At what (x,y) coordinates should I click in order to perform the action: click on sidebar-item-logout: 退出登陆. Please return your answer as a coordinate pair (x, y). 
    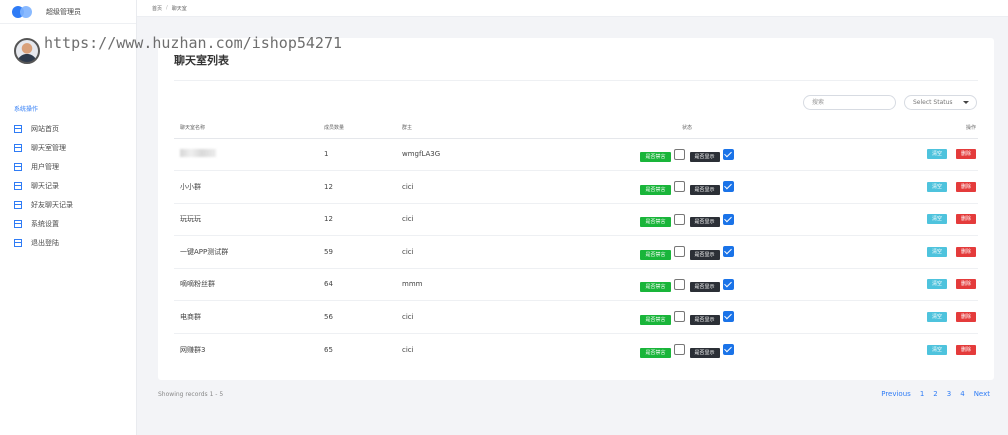
    Looking at the image, I should click on (68, 242).